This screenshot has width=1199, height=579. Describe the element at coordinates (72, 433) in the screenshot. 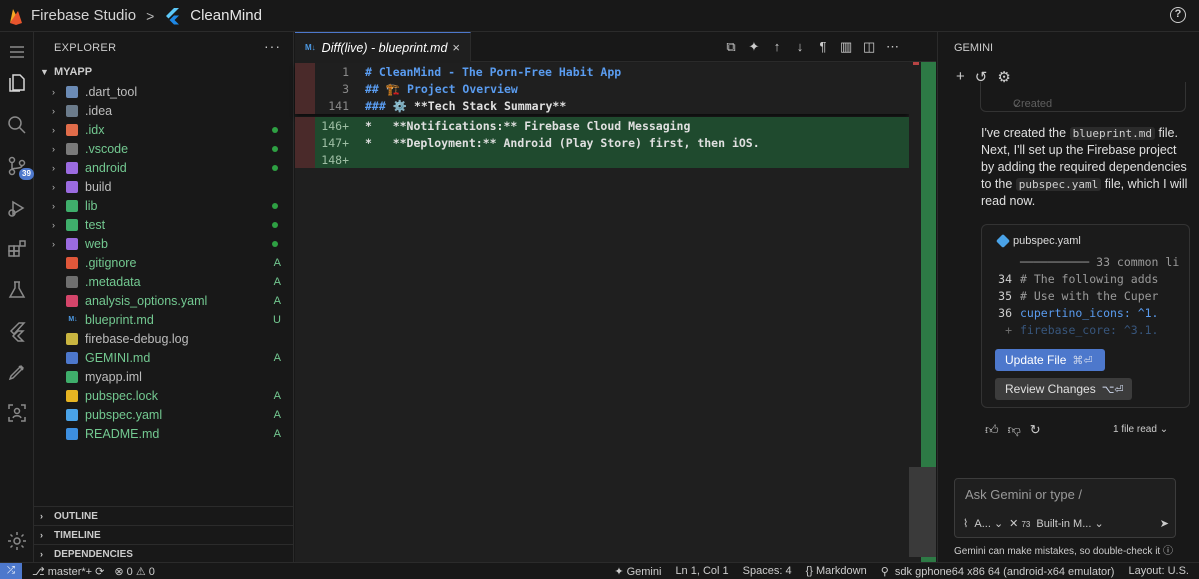

I see `file-icon` at that location.